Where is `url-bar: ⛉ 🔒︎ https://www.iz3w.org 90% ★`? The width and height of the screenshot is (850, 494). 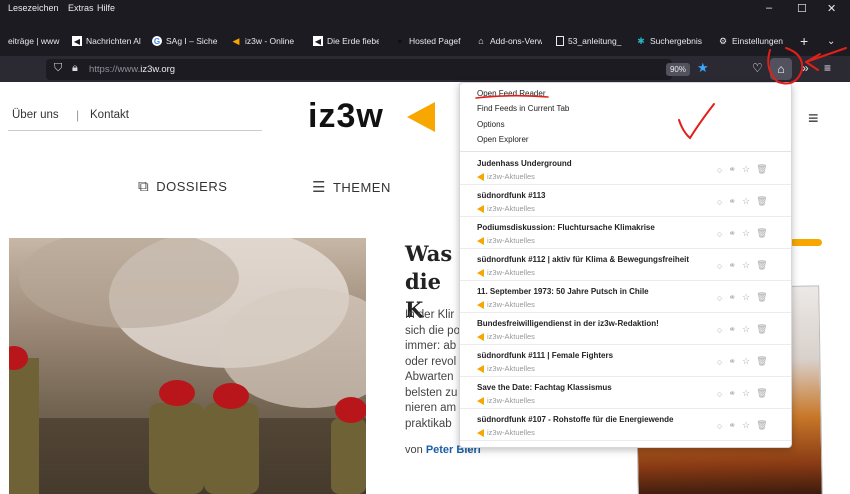 url-bar: ⛉ 🔒︎ https://www.iz3w.org 90% ★ is located at coordinates (377, 69).